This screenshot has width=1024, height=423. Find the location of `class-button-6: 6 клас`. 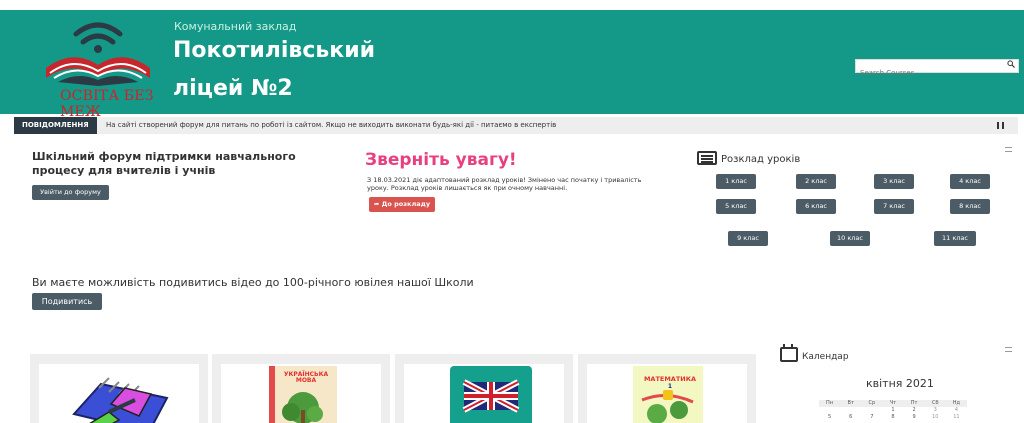

class-button-6: 6 клас is located at coordinates (816, 206).